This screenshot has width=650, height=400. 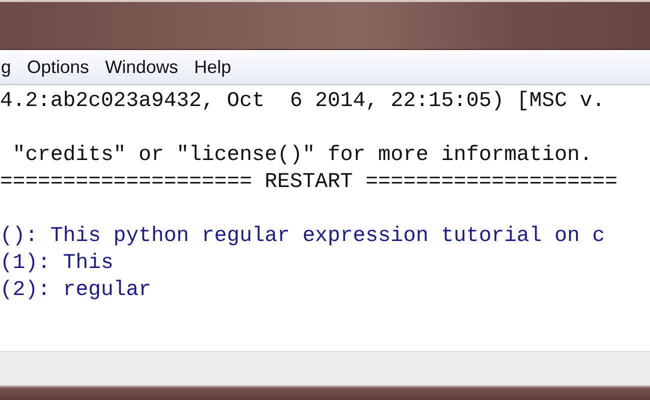 What do you see at coordinates (57, 264) in the screenshot?
I see `program-output-line: (1): This` at bounding box center [57, 264].